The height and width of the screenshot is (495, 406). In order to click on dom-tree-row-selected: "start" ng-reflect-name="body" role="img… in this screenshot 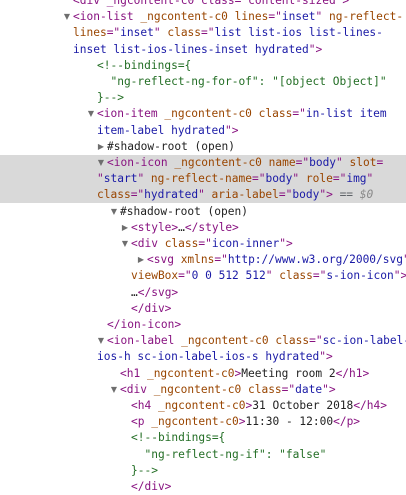, I will do `click(203, 179)`.